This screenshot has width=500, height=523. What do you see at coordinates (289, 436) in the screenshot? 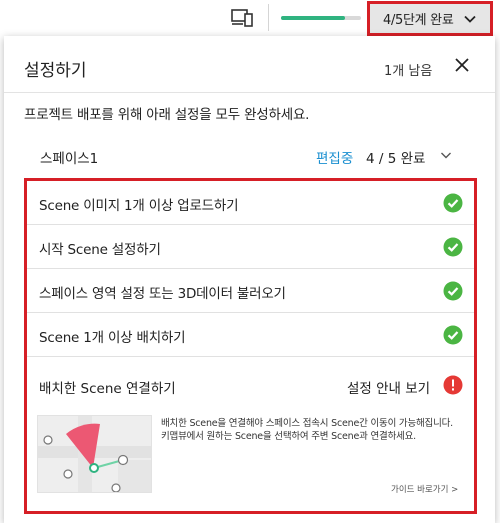
I see `tip-line: 키맵뷰에서 원하는 Scene을 선택하여 주변 Scene과 연결하세요.` at bounding box center [289, 436].